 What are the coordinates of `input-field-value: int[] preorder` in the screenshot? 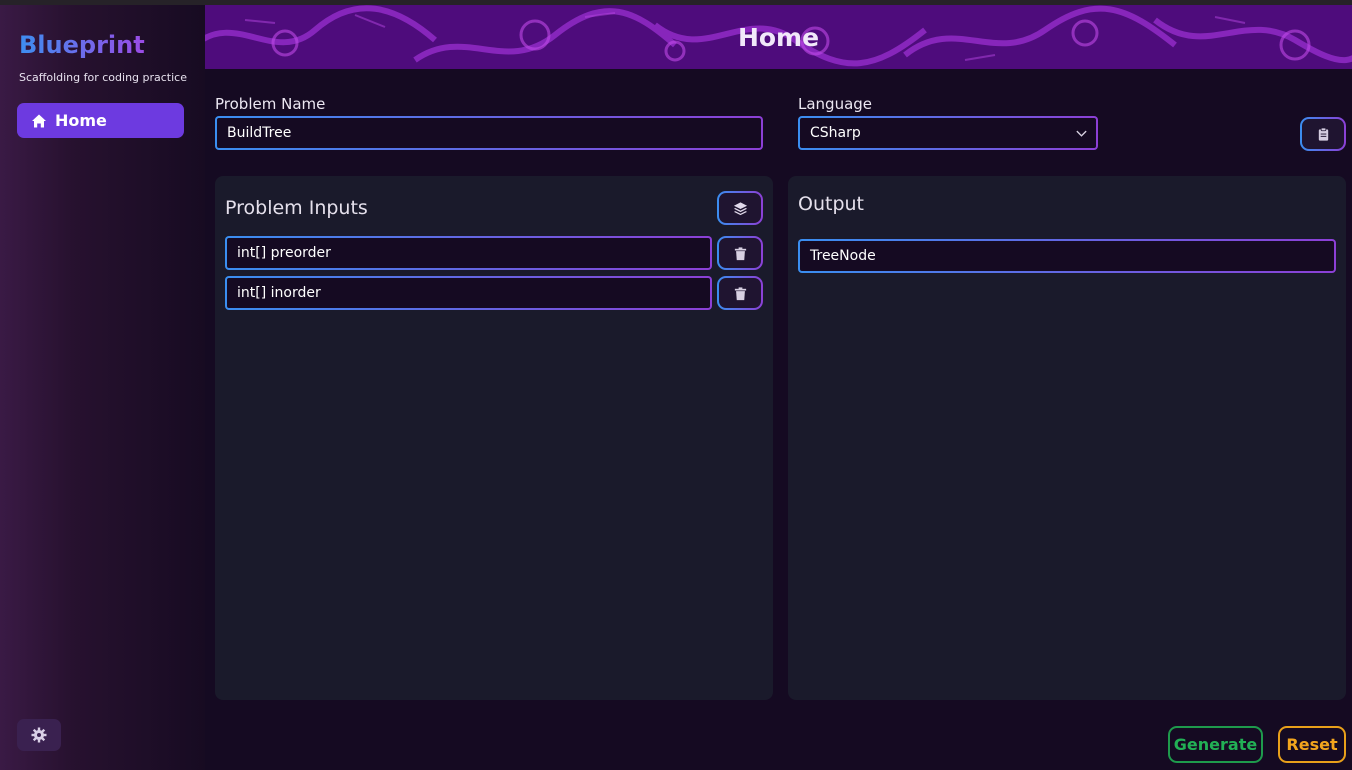 It's located at (284, 253).